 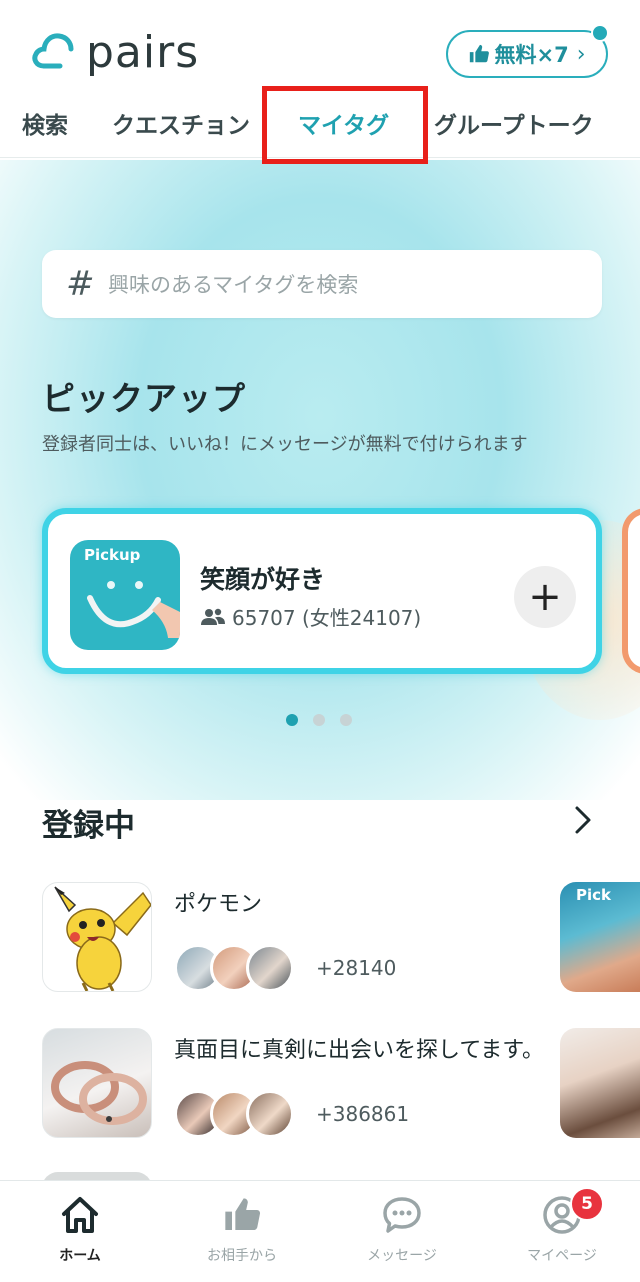 I want to click on registered-item-name: 真面目に真剣に出会いを探してます。, so click(x=359, y=1050).